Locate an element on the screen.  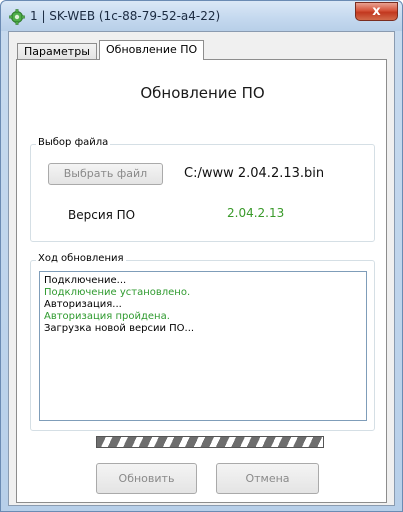
gear-icon is located at coordinates (17, 17).